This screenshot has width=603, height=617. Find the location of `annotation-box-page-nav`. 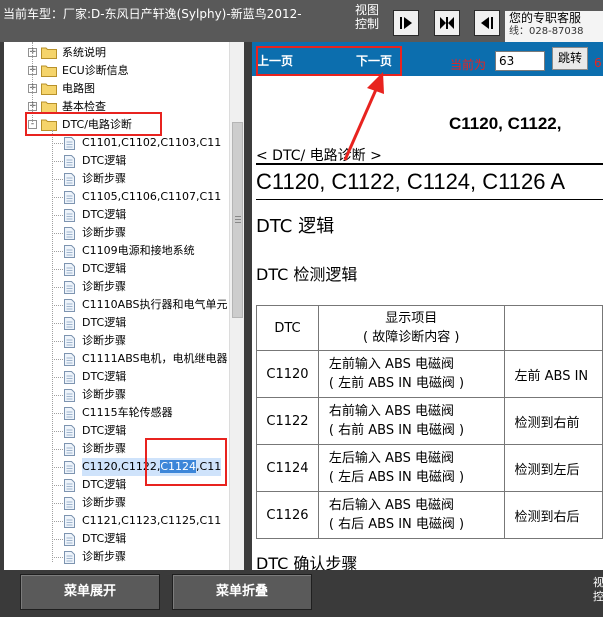

annotation-box-page-nav is located at coordinates (329, 61).